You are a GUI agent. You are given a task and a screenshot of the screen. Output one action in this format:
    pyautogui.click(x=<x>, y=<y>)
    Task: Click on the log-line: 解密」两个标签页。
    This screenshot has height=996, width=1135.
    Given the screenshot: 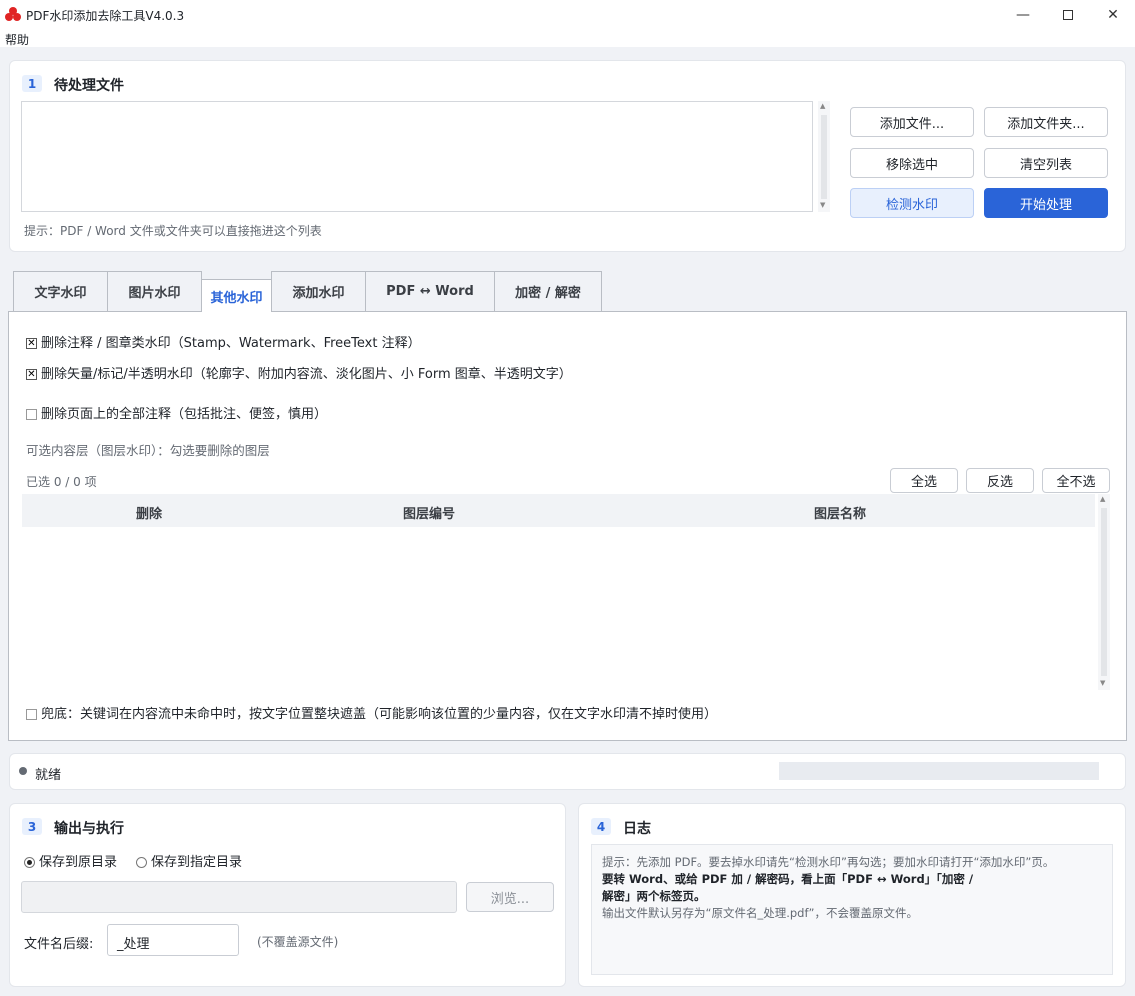 What is the action you would take?
    pyautogui.click(x=654, y=896)
    